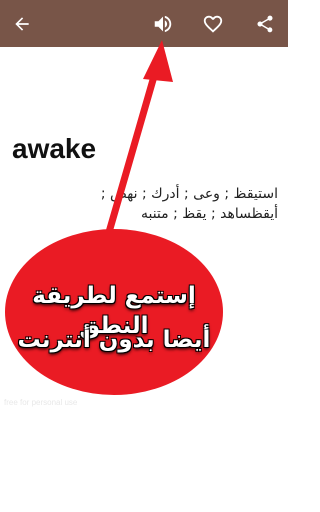 The image size is (320, 512). I want to click on promo-line-2: أيضا بدون أنترنت, so click(114, 340).